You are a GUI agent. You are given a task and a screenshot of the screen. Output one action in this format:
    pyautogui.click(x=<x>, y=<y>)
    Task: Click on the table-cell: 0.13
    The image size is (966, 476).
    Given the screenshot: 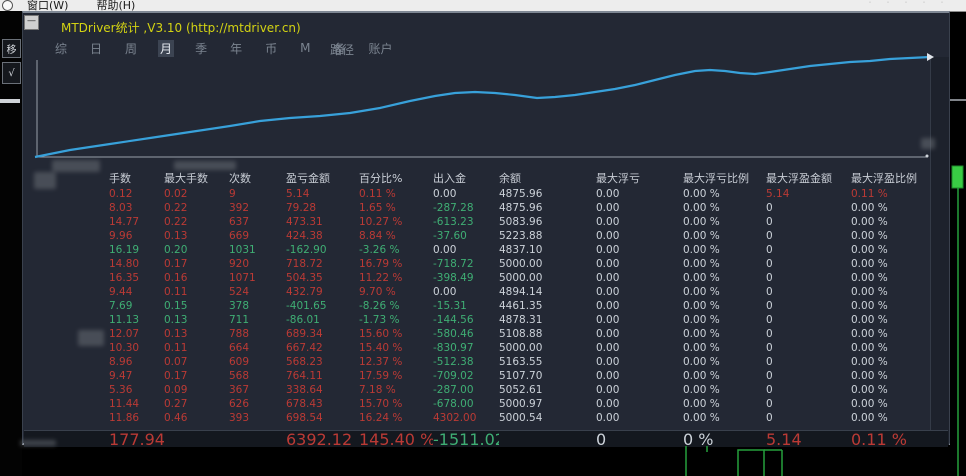 What is the action you would take?
    pyautogui.click(x=176, y=236)
    